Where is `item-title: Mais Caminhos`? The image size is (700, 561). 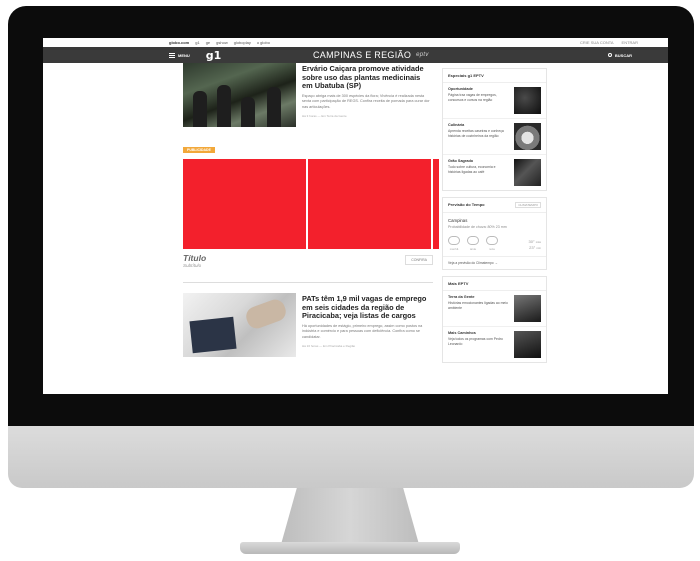
item-title: Mais Caminhos is located at coordinates (462, 333).